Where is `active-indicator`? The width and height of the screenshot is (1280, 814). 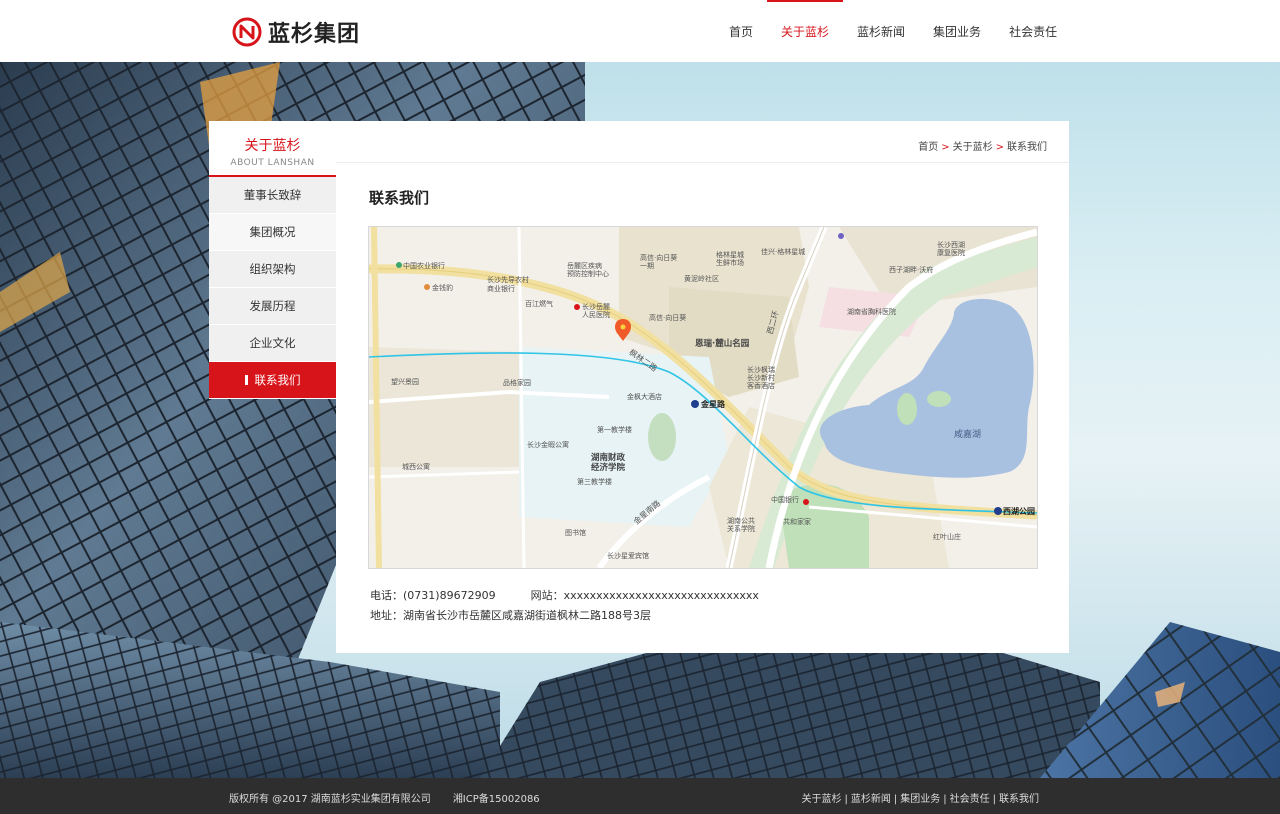 active-indicator is located at coordinates (246, 380).